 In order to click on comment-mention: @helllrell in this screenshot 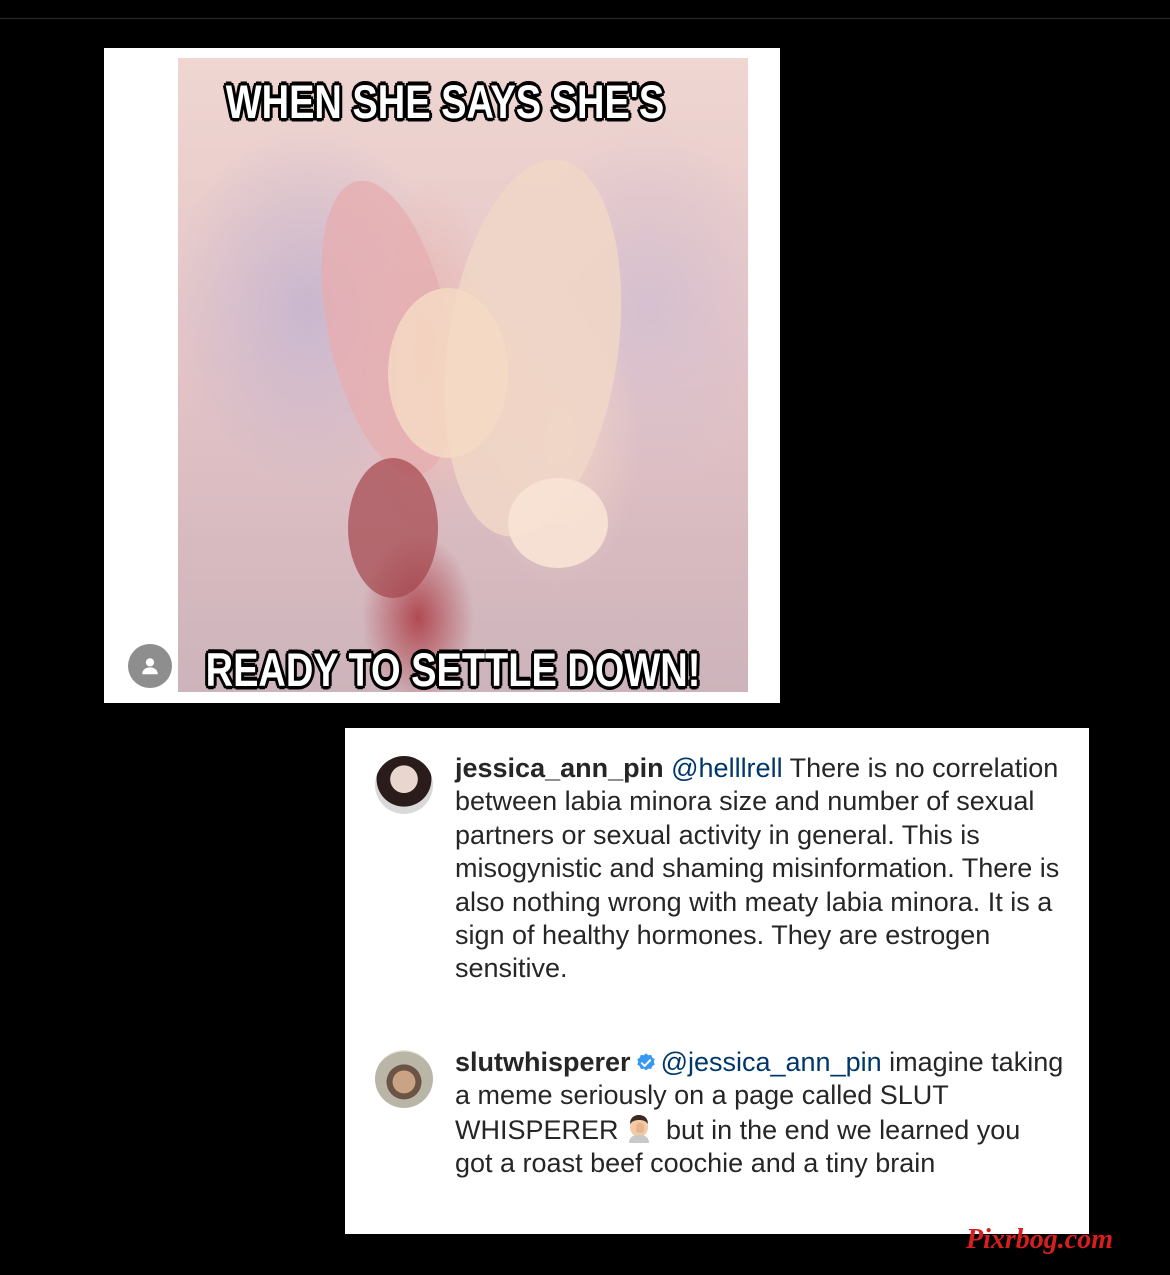, I will do `click(726, 768)`.